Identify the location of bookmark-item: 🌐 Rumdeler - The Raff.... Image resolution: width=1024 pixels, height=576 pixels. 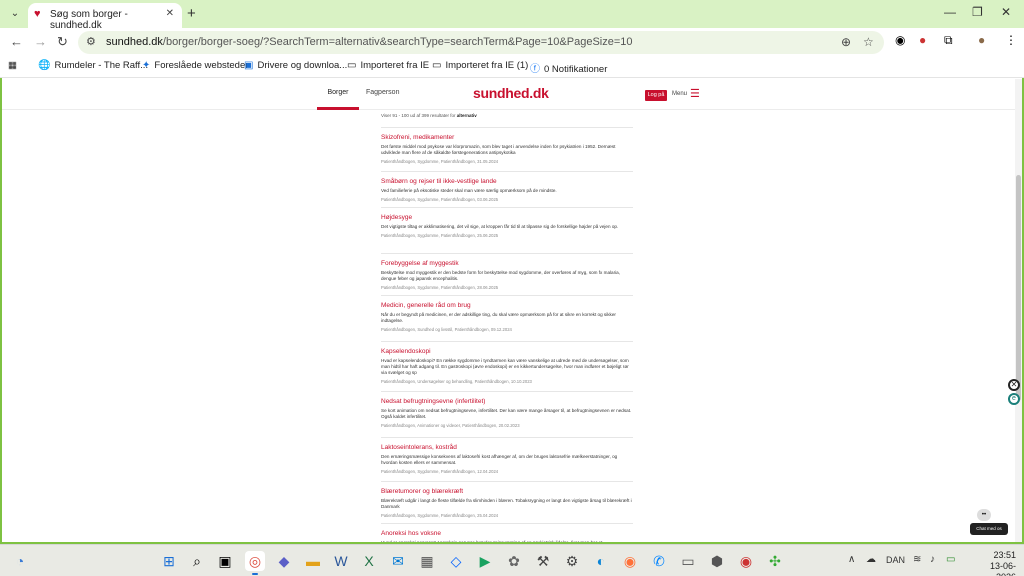
(93, 65).